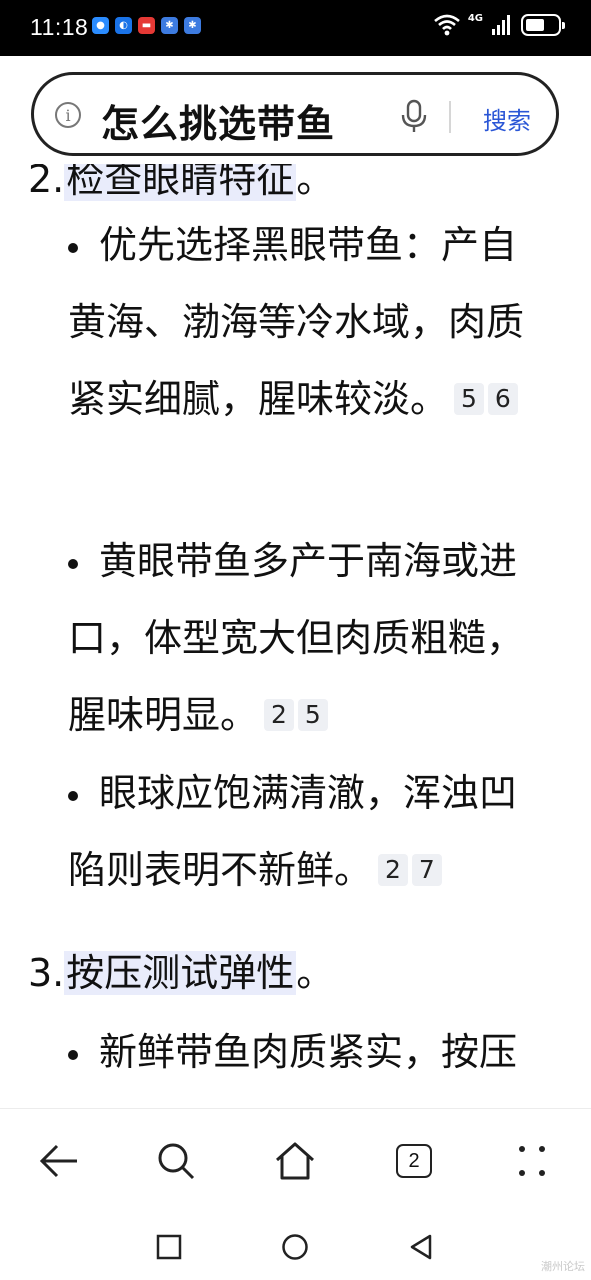  Describe the element at coordinates (100, 25) in the screenshot. I see `chat-app-icon: ●` at that location.